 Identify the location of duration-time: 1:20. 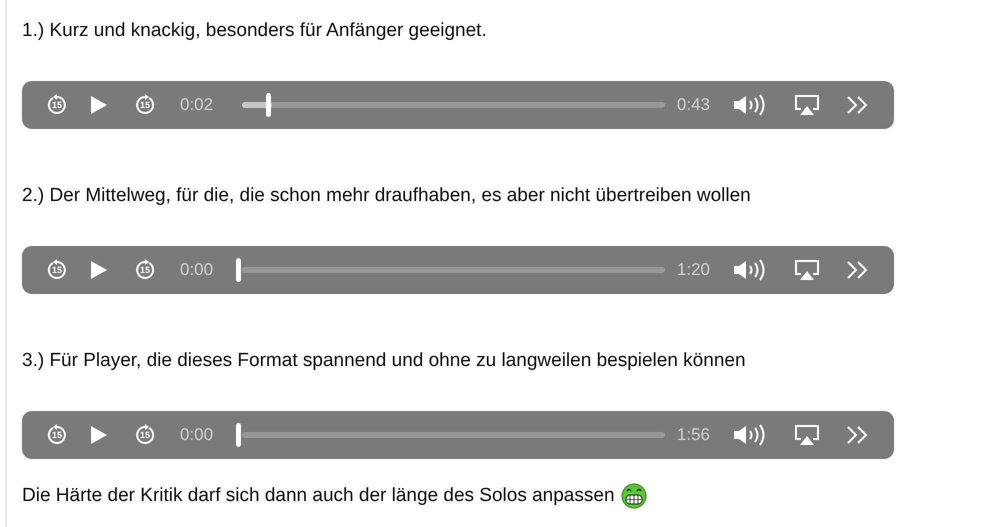
(693, 270).